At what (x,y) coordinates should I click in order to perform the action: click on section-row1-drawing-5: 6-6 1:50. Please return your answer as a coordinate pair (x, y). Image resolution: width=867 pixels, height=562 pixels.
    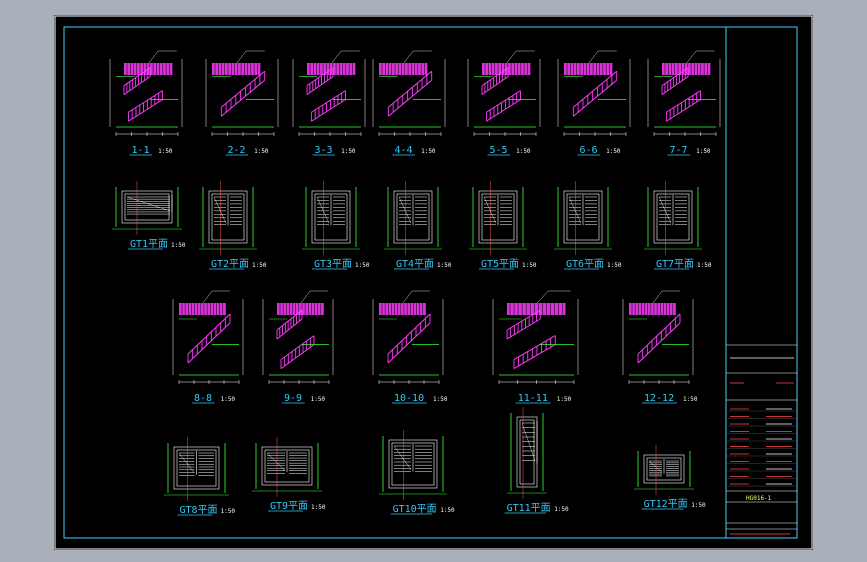
    Looking at the image, I should click on (594, 103).